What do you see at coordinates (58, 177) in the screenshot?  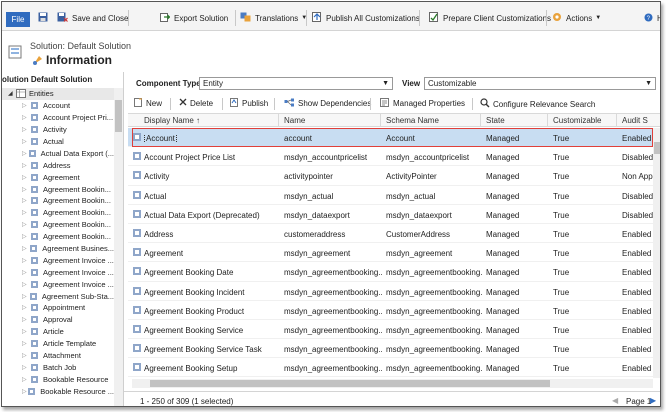 I see `nav-item: ▷ Agreement` at bounding box center [58, 177].